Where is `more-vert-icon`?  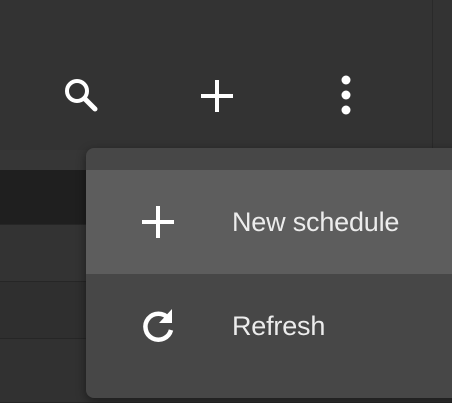
more-vert-icon is located at coordinates (346, 95).